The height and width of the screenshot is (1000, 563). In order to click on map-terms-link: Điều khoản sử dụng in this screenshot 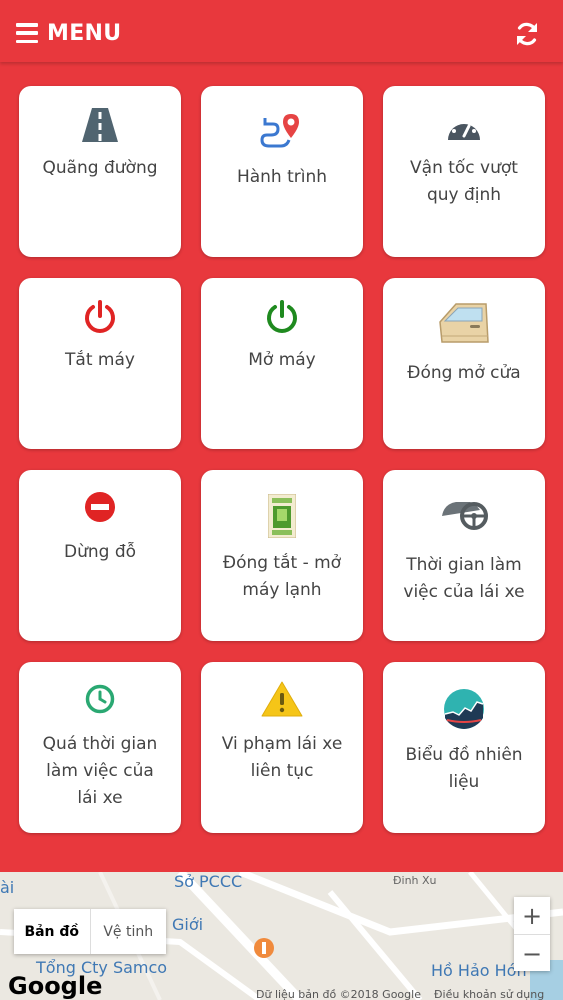, I will do `click(489, 994)`.